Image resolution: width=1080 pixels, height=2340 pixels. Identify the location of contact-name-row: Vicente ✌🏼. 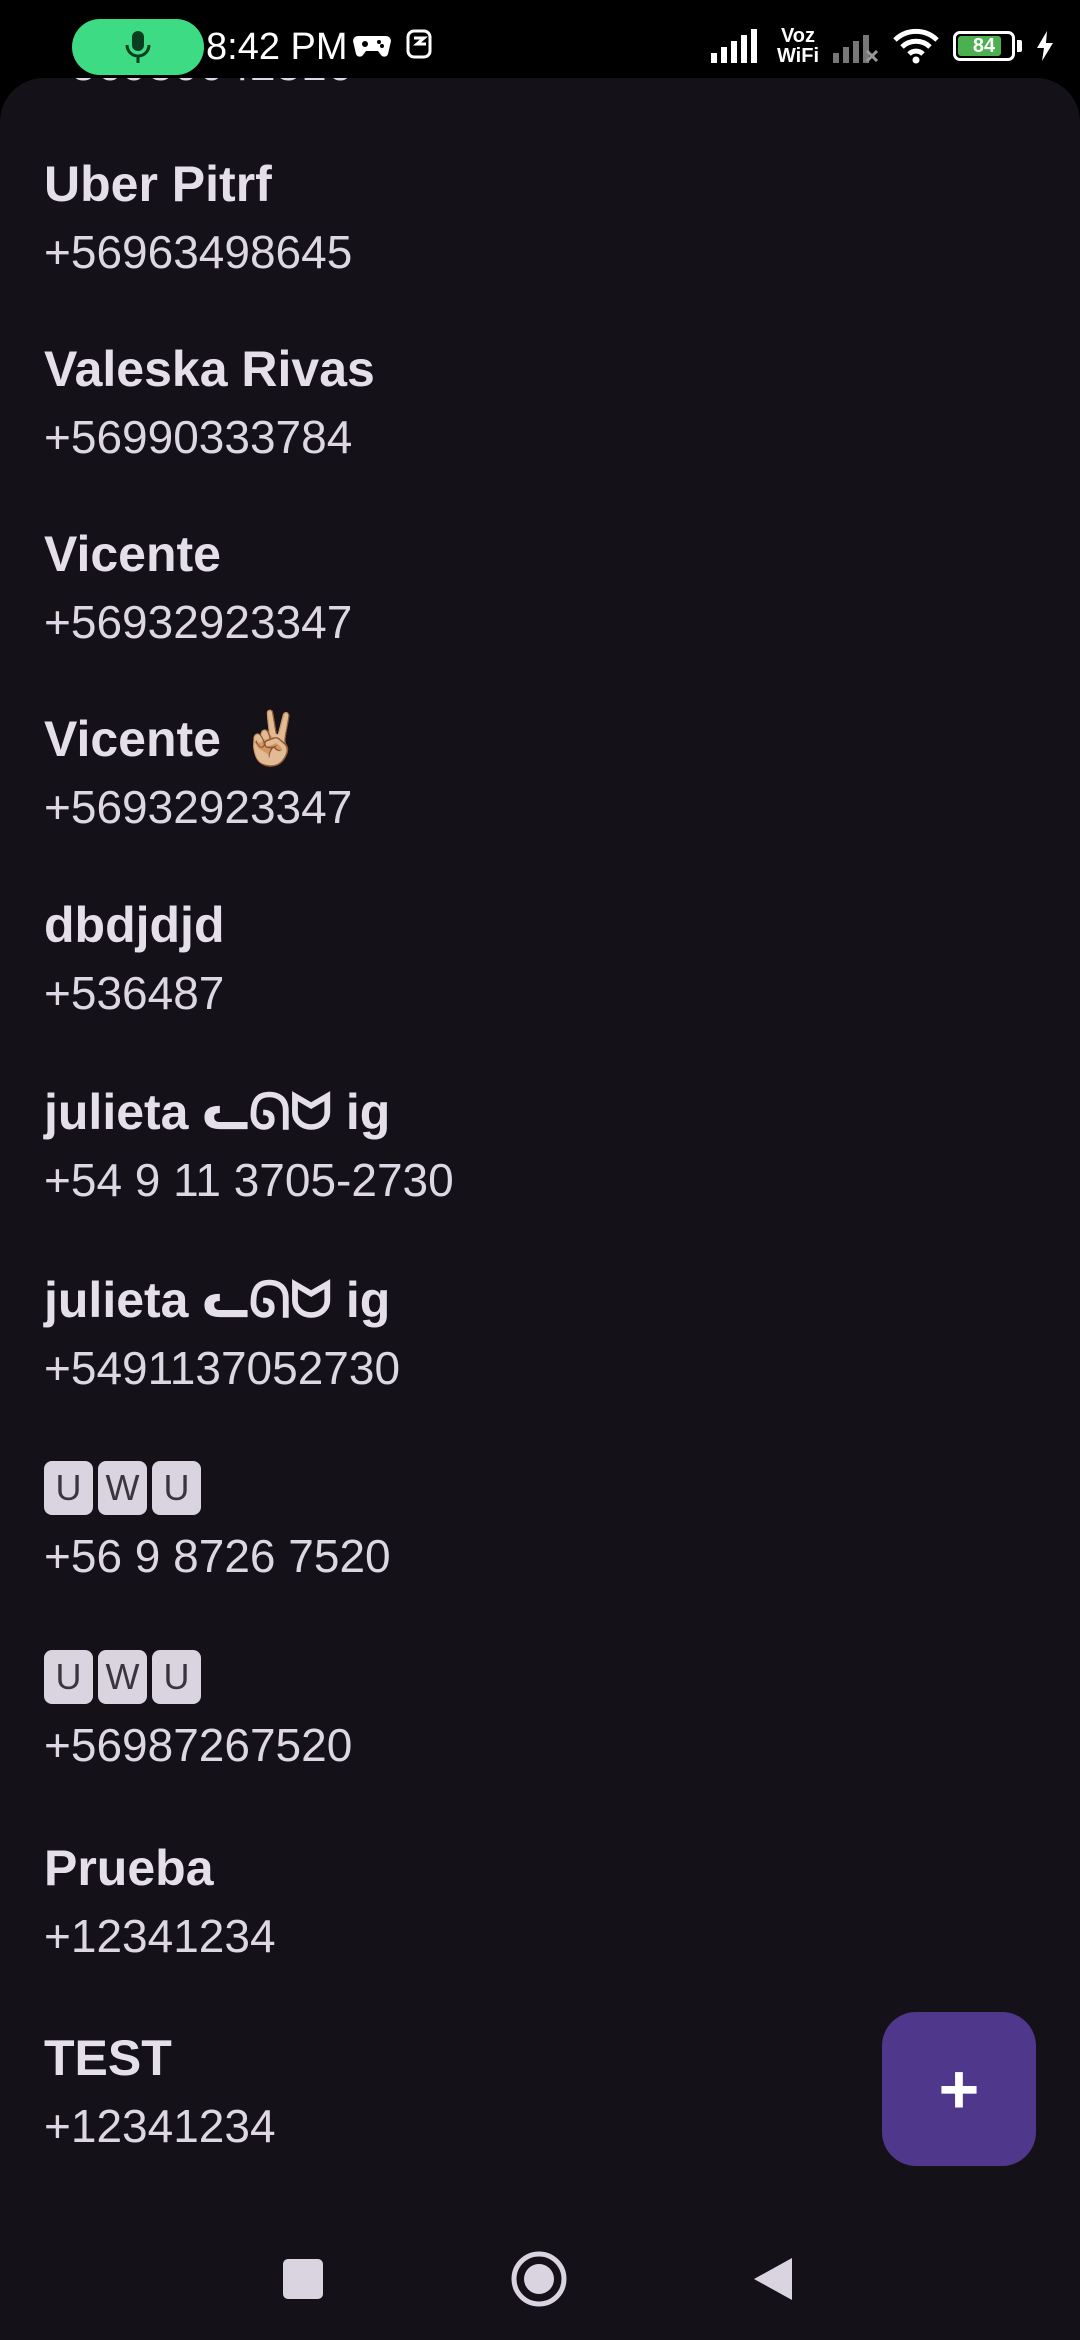
(494, 739).